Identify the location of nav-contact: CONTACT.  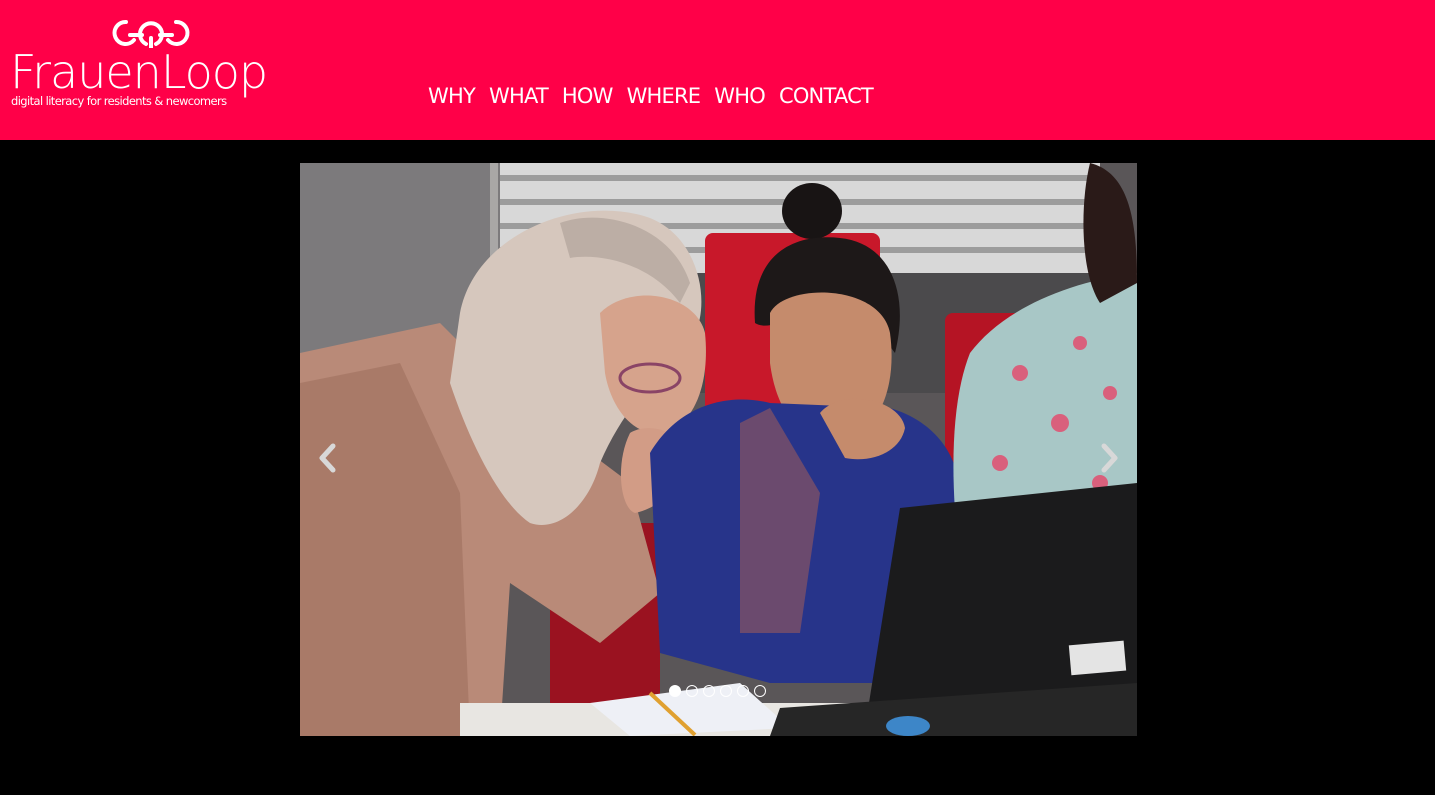
(826, 97).